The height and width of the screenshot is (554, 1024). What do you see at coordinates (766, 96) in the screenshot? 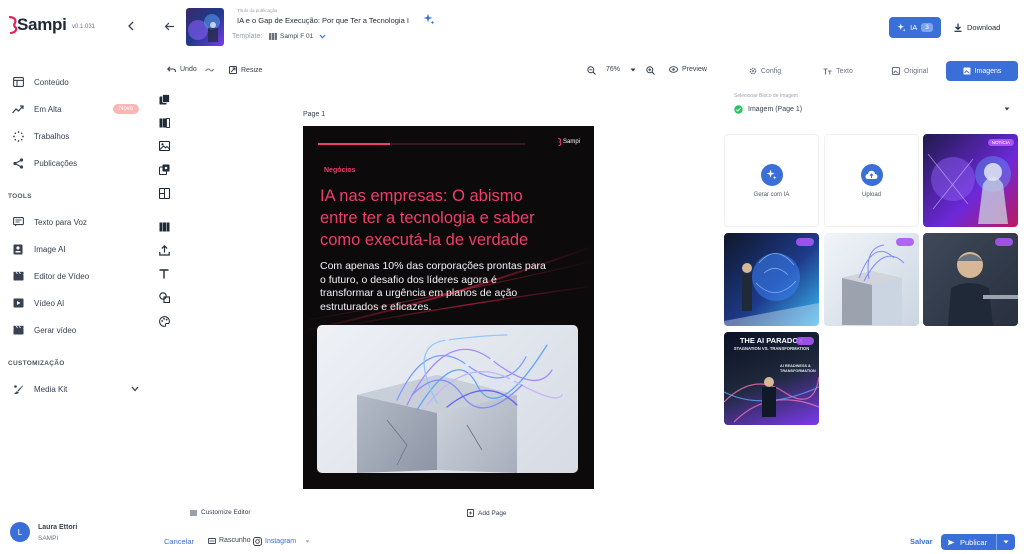
I see `image-block-select-label: Selecionar Bloco de Imagem` at bounding box center [766, 96].